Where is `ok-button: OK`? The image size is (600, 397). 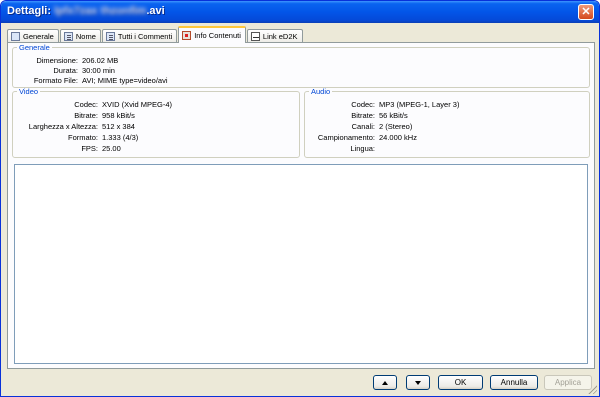
ok-button: OK is located at coordinates (460, 382).